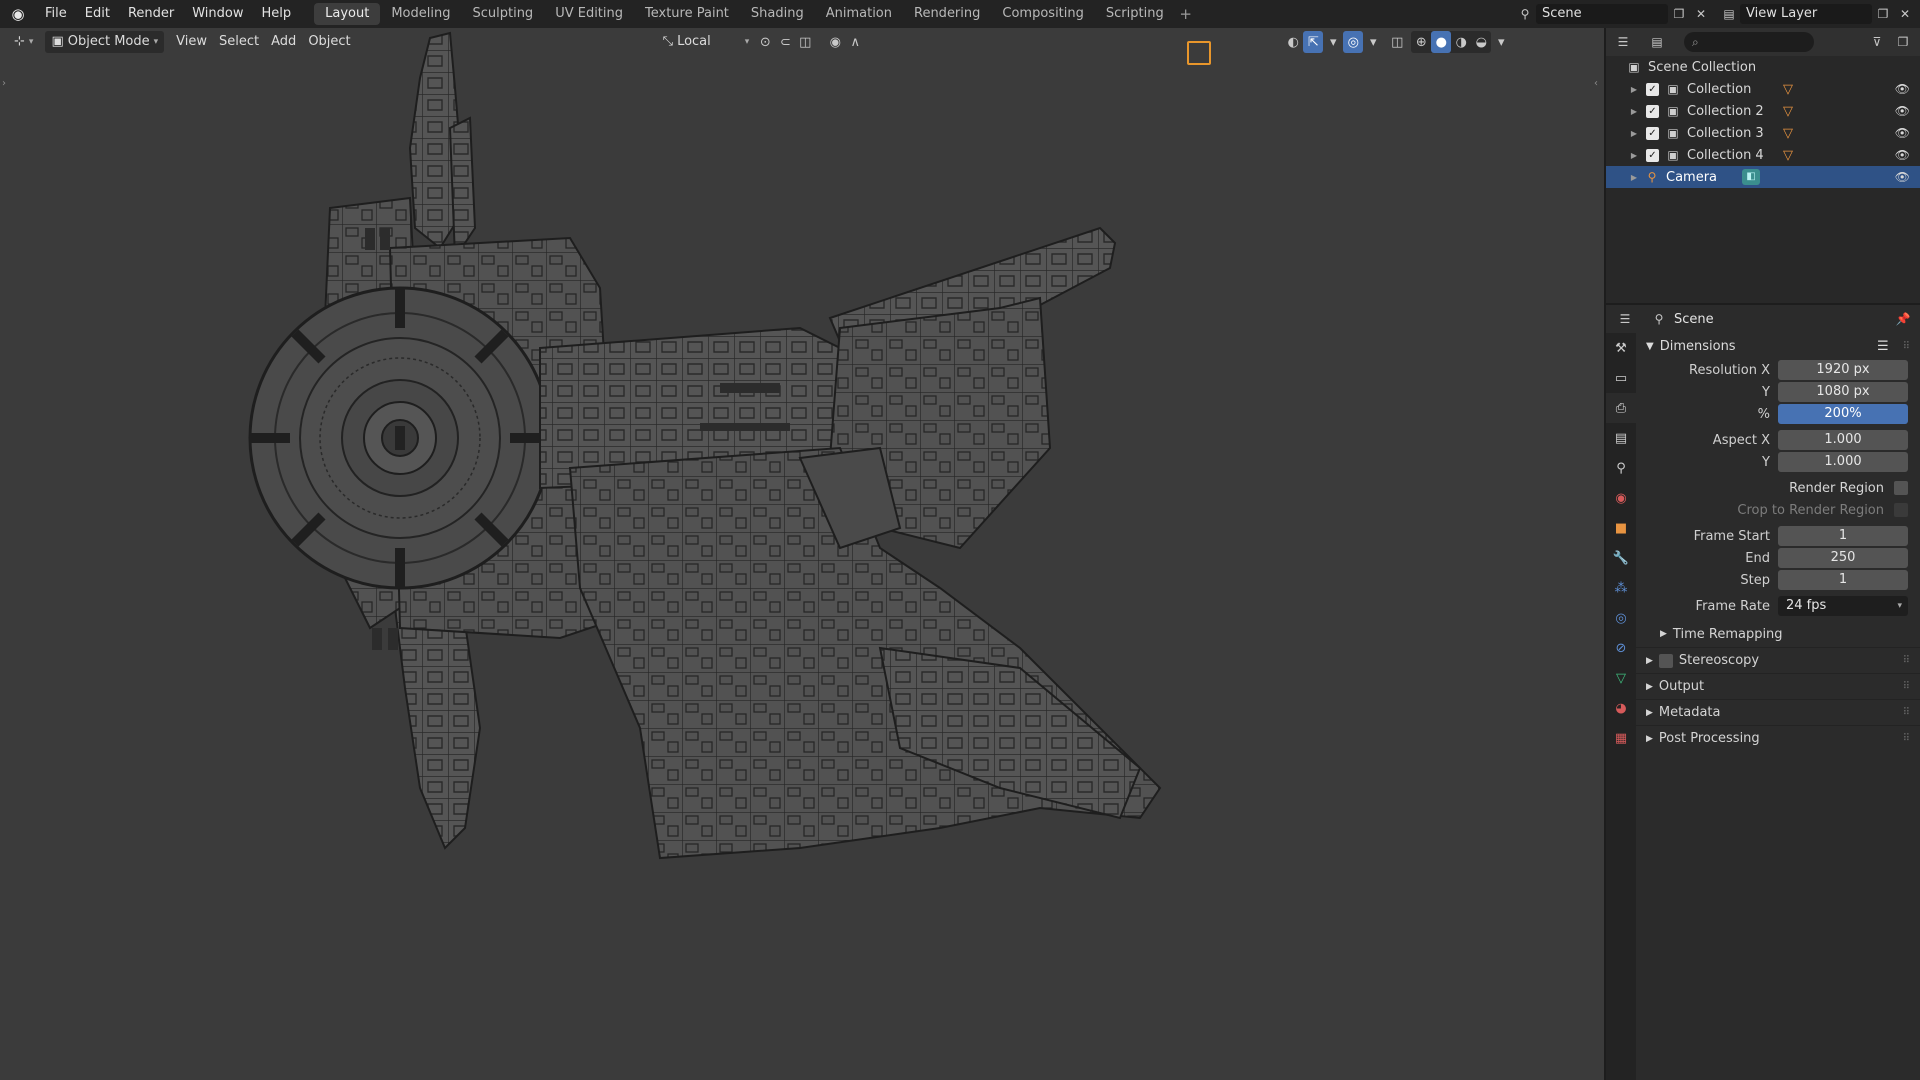  What do you see at coordinates (217, 14) in the screenshot?
I see `menu-window: Window` at bounding box center [217, 14].